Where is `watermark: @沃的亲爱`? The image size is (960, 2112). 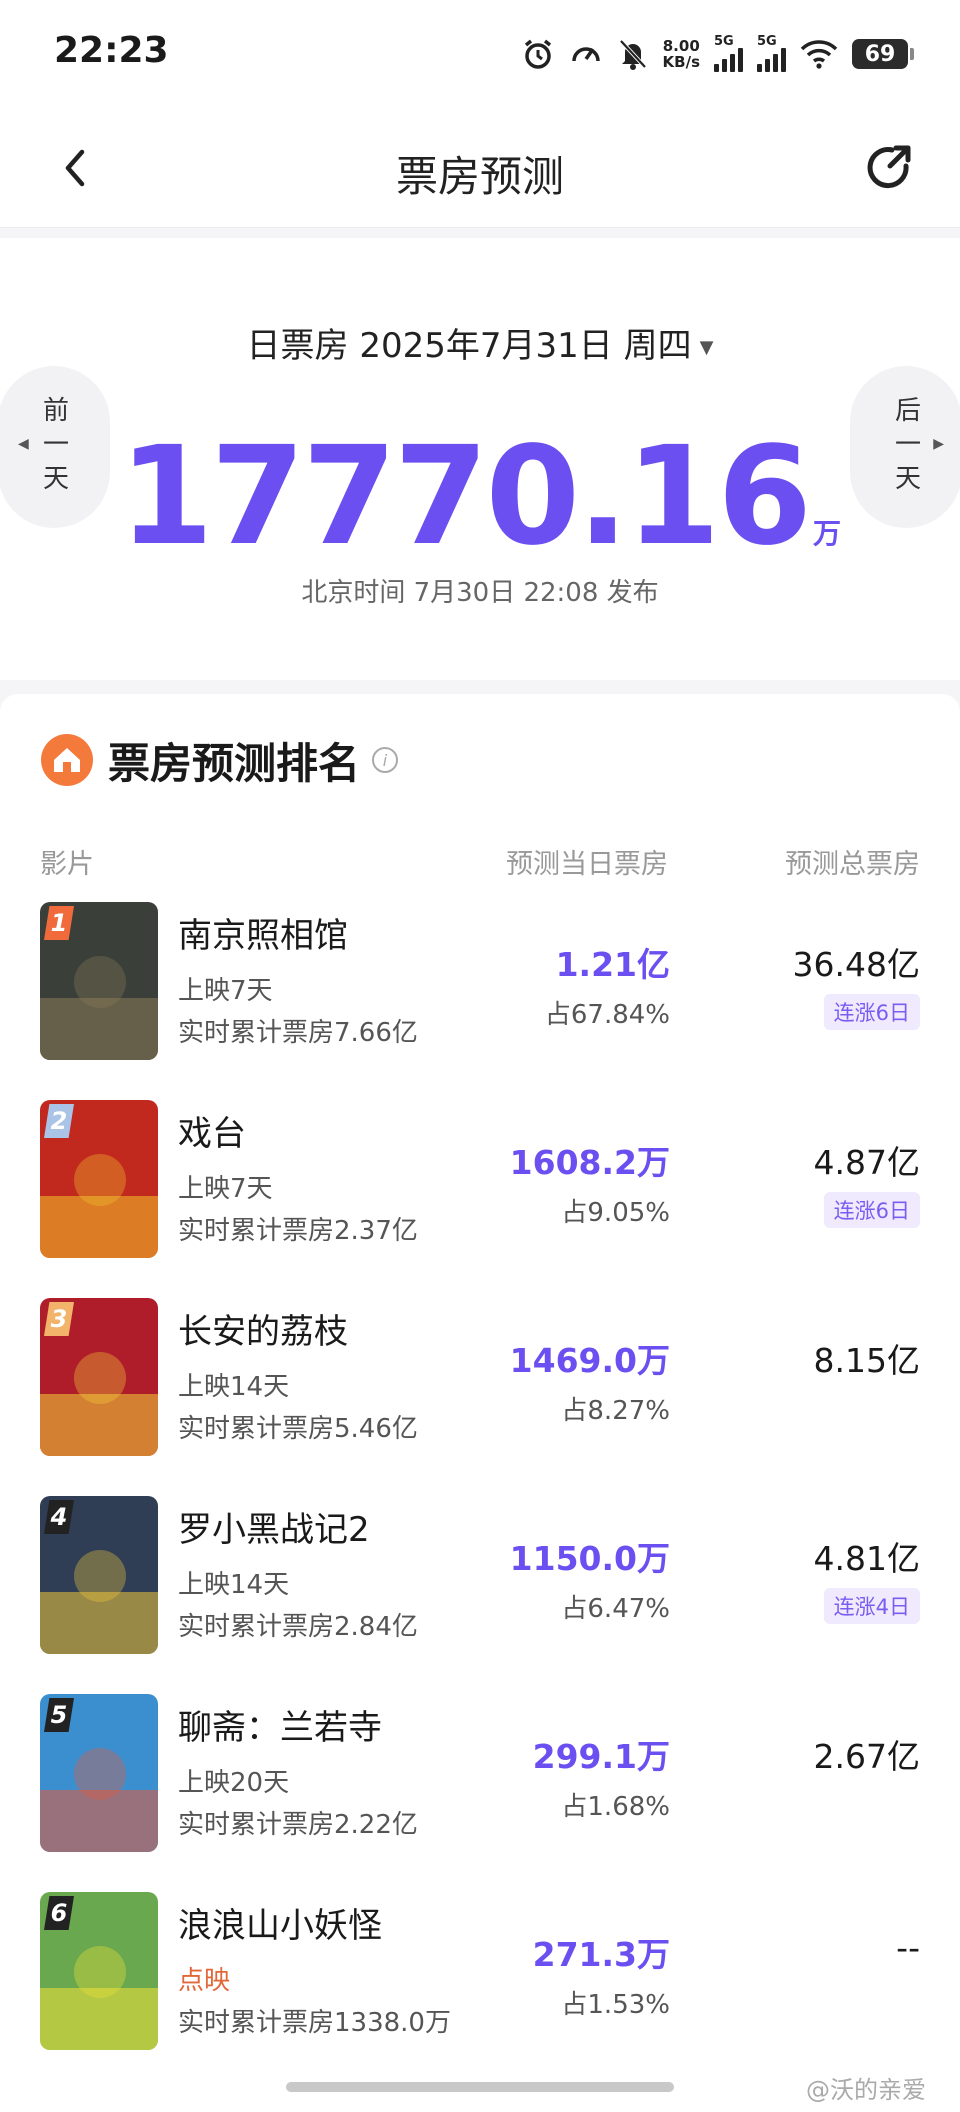 watermark: @沃的亲爱 is located at coordinates (866, 2090).